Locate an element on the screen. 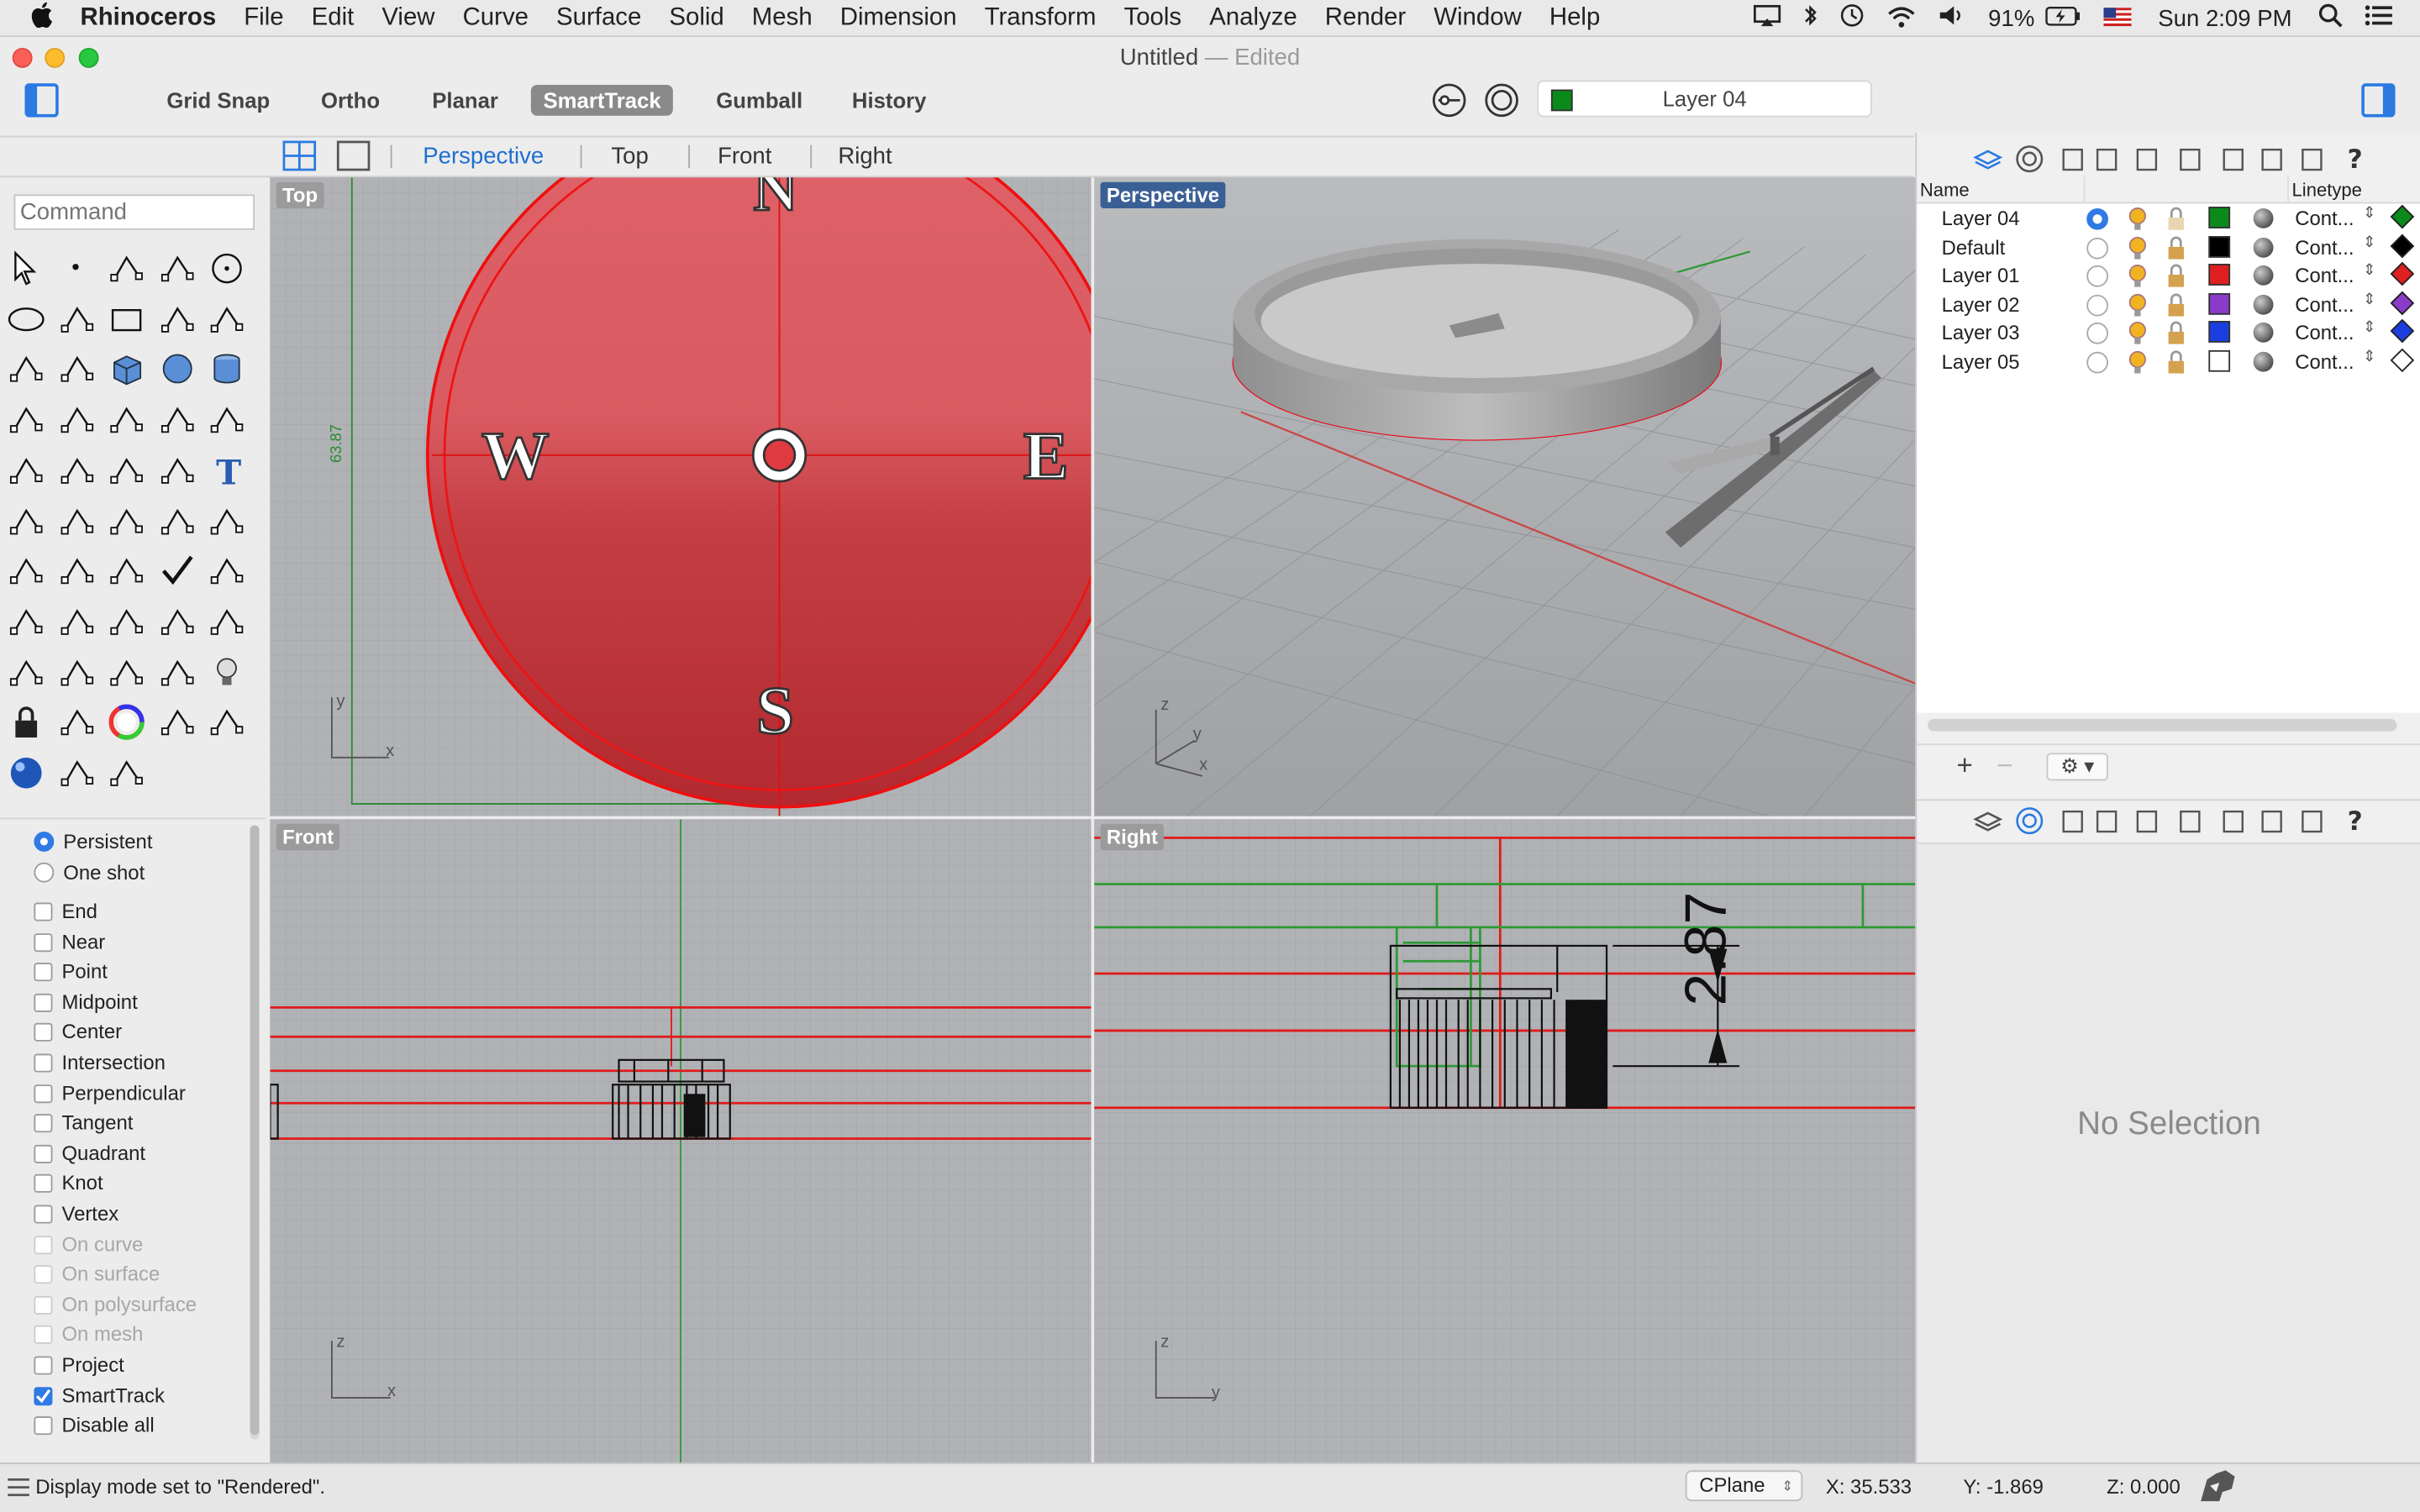 The image size is (2420, 1512). toggle-left-sidebar-icon is located at coordinates (41, 104).